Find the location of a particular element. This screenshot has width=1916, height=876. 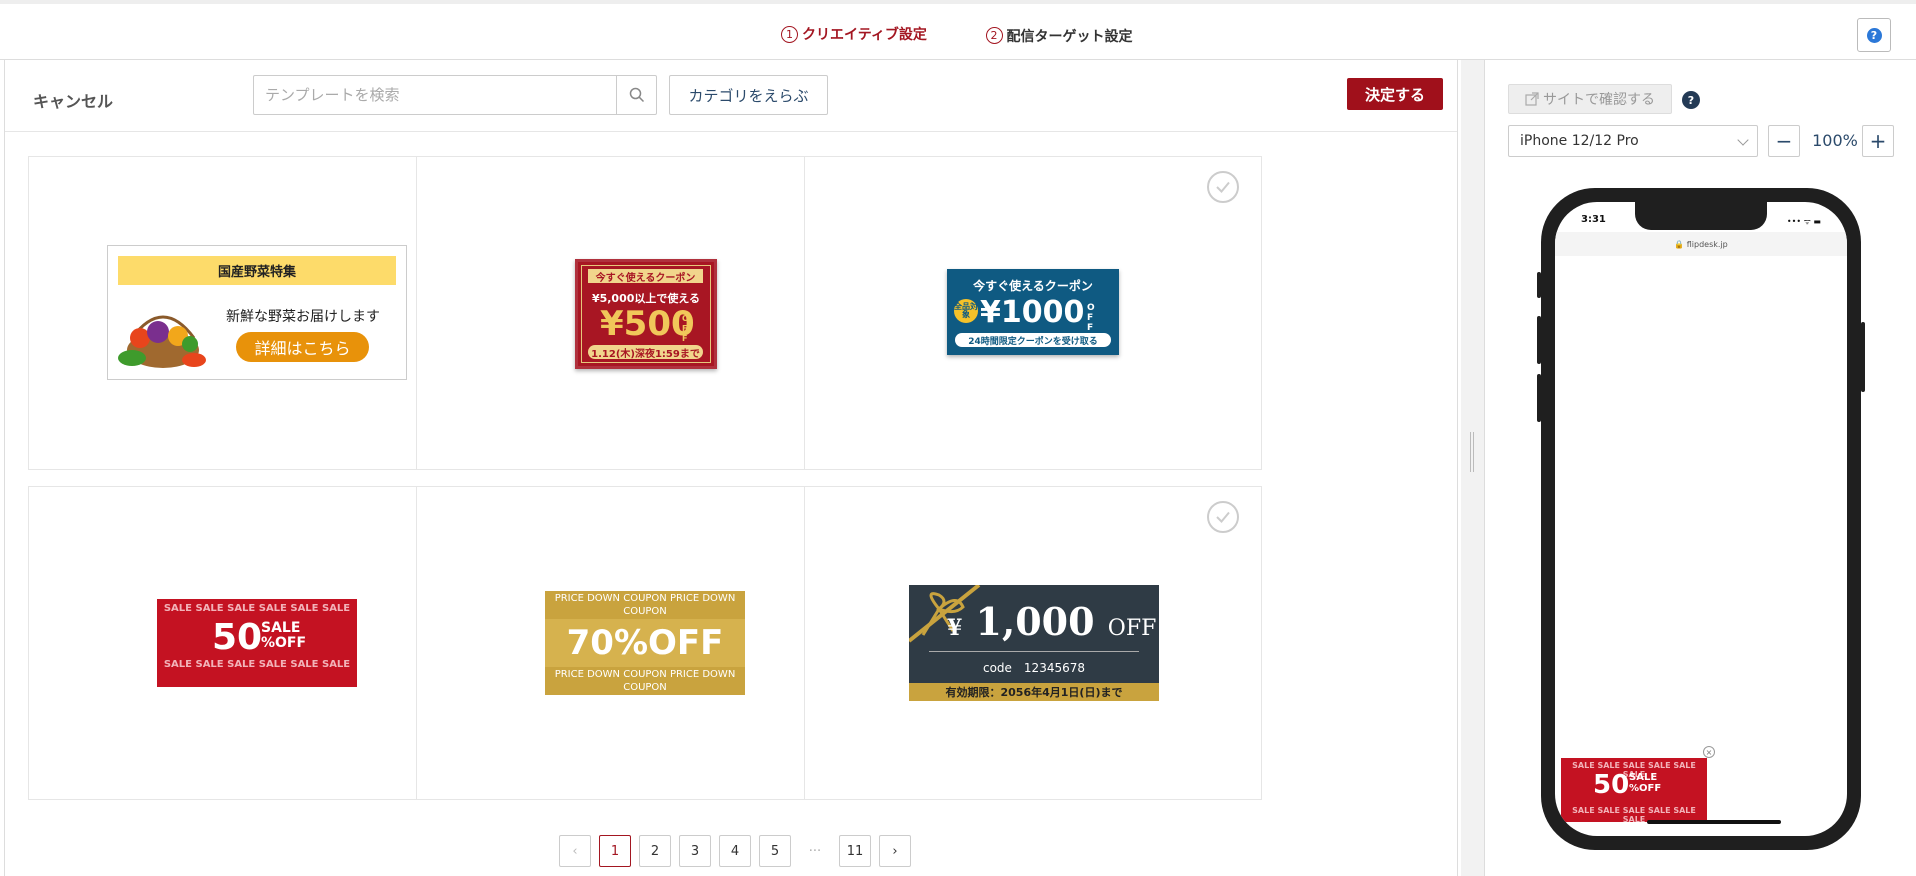

tab-creative-settings: 1 クリエイティブ設定 is located at coordinates (854, 35).